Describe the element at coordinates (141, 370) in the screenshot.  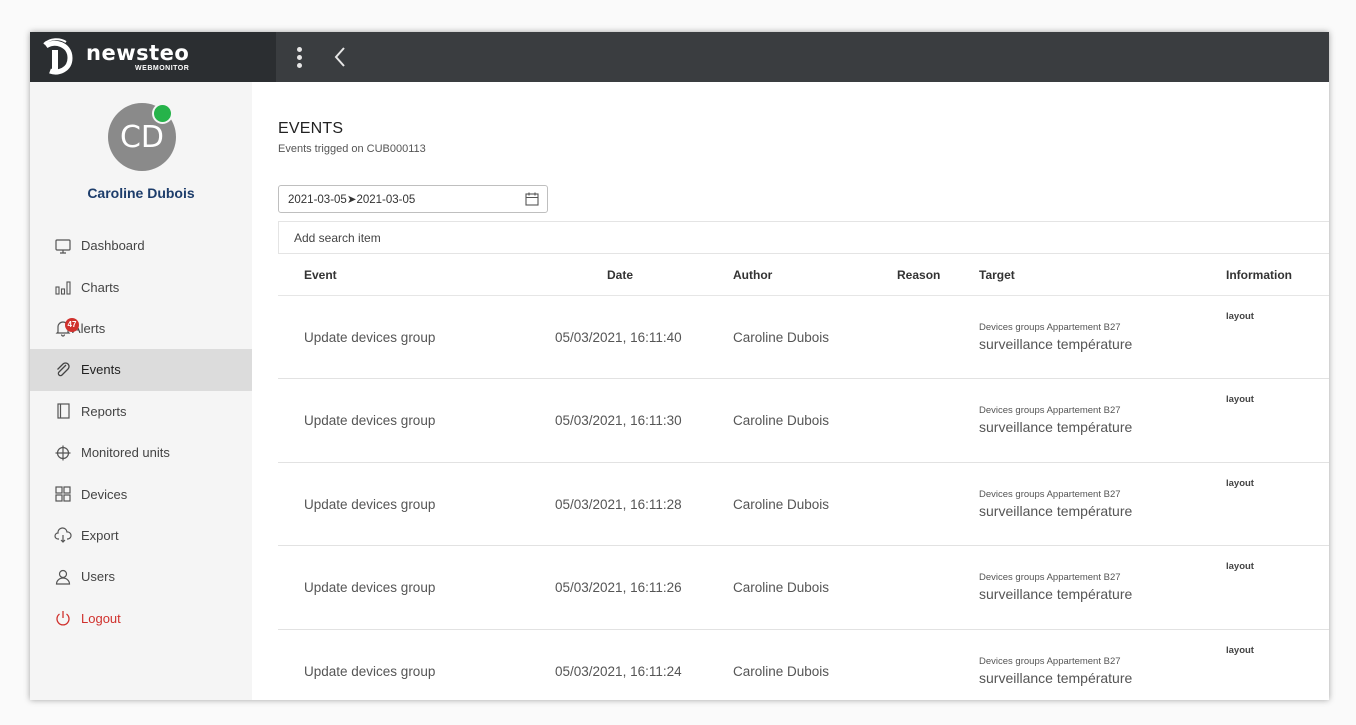
I see `sidebar-item-events: Events` at that location.